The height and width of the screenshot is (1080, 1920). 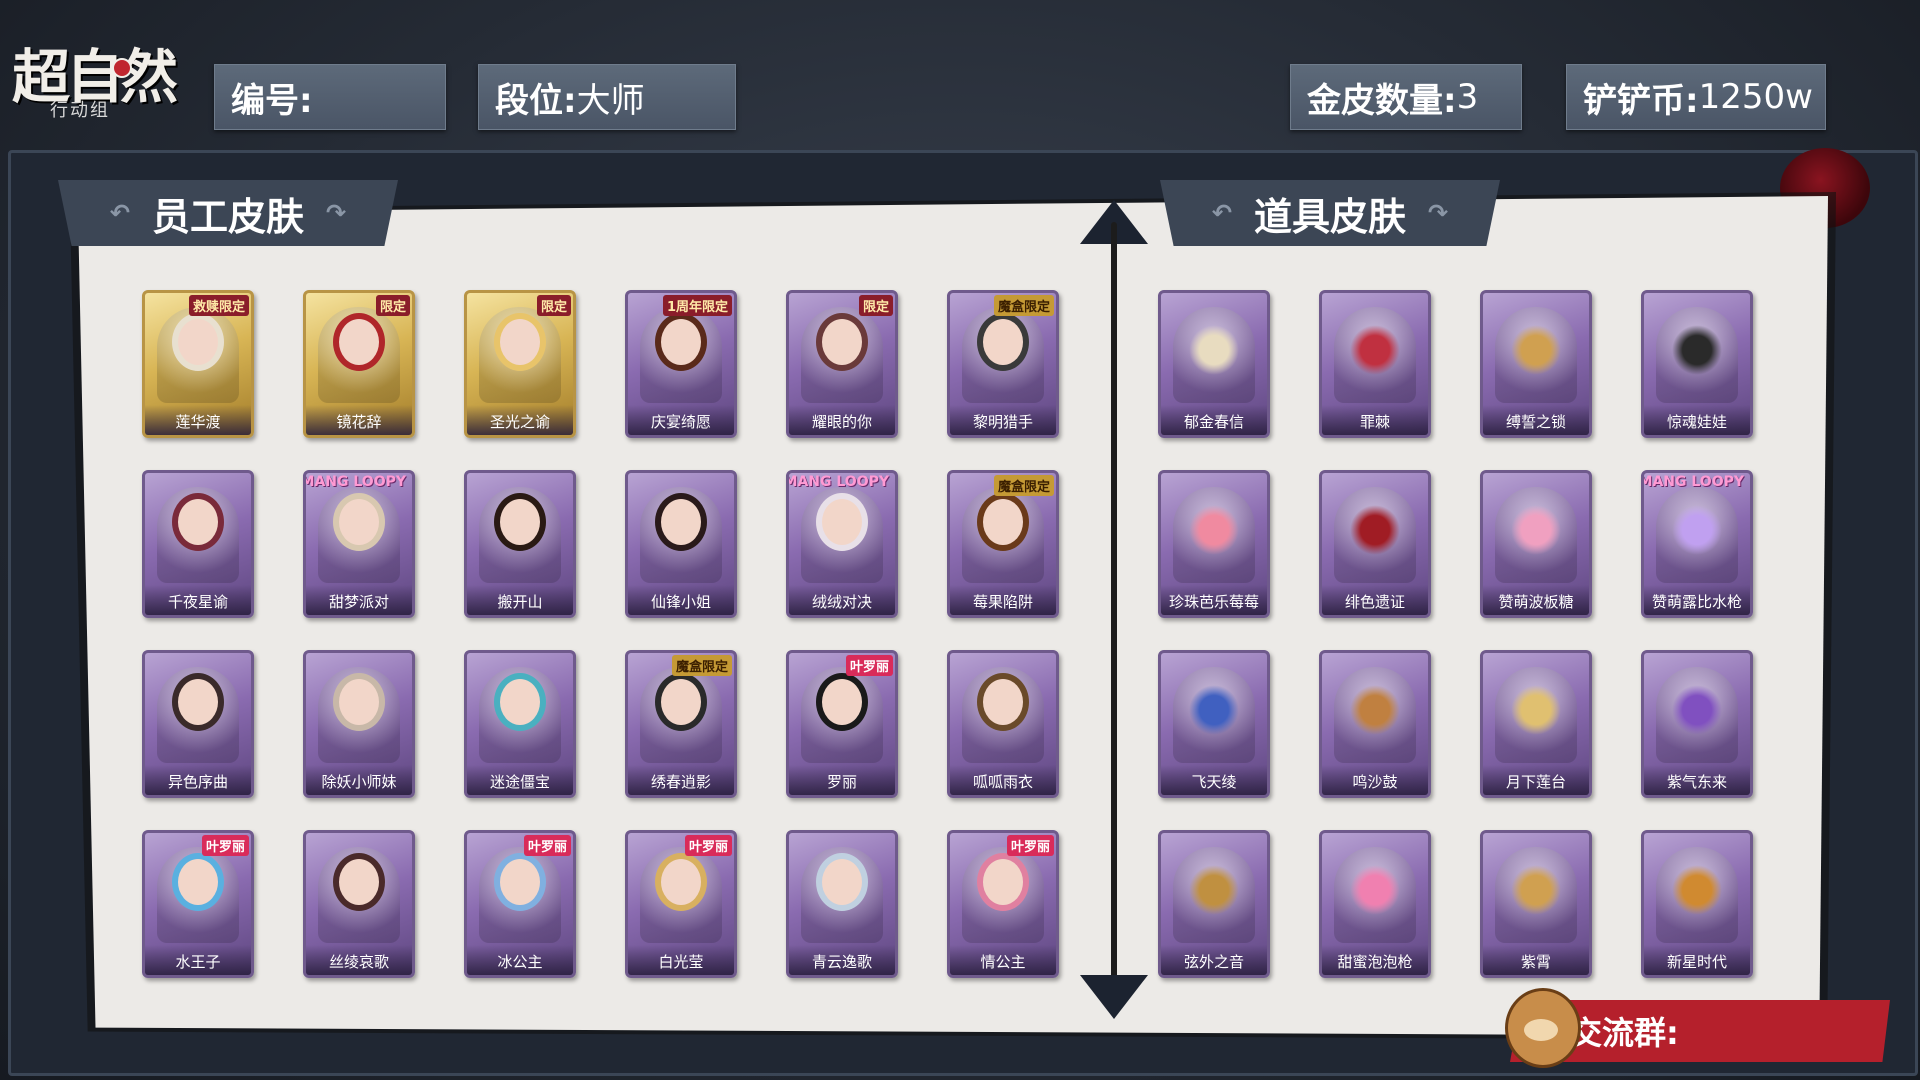 What do you see at coordinates (1438, 213) in the screenshot?
I see `curl-right-icon: ↷` at bounding box center [1438, 213].